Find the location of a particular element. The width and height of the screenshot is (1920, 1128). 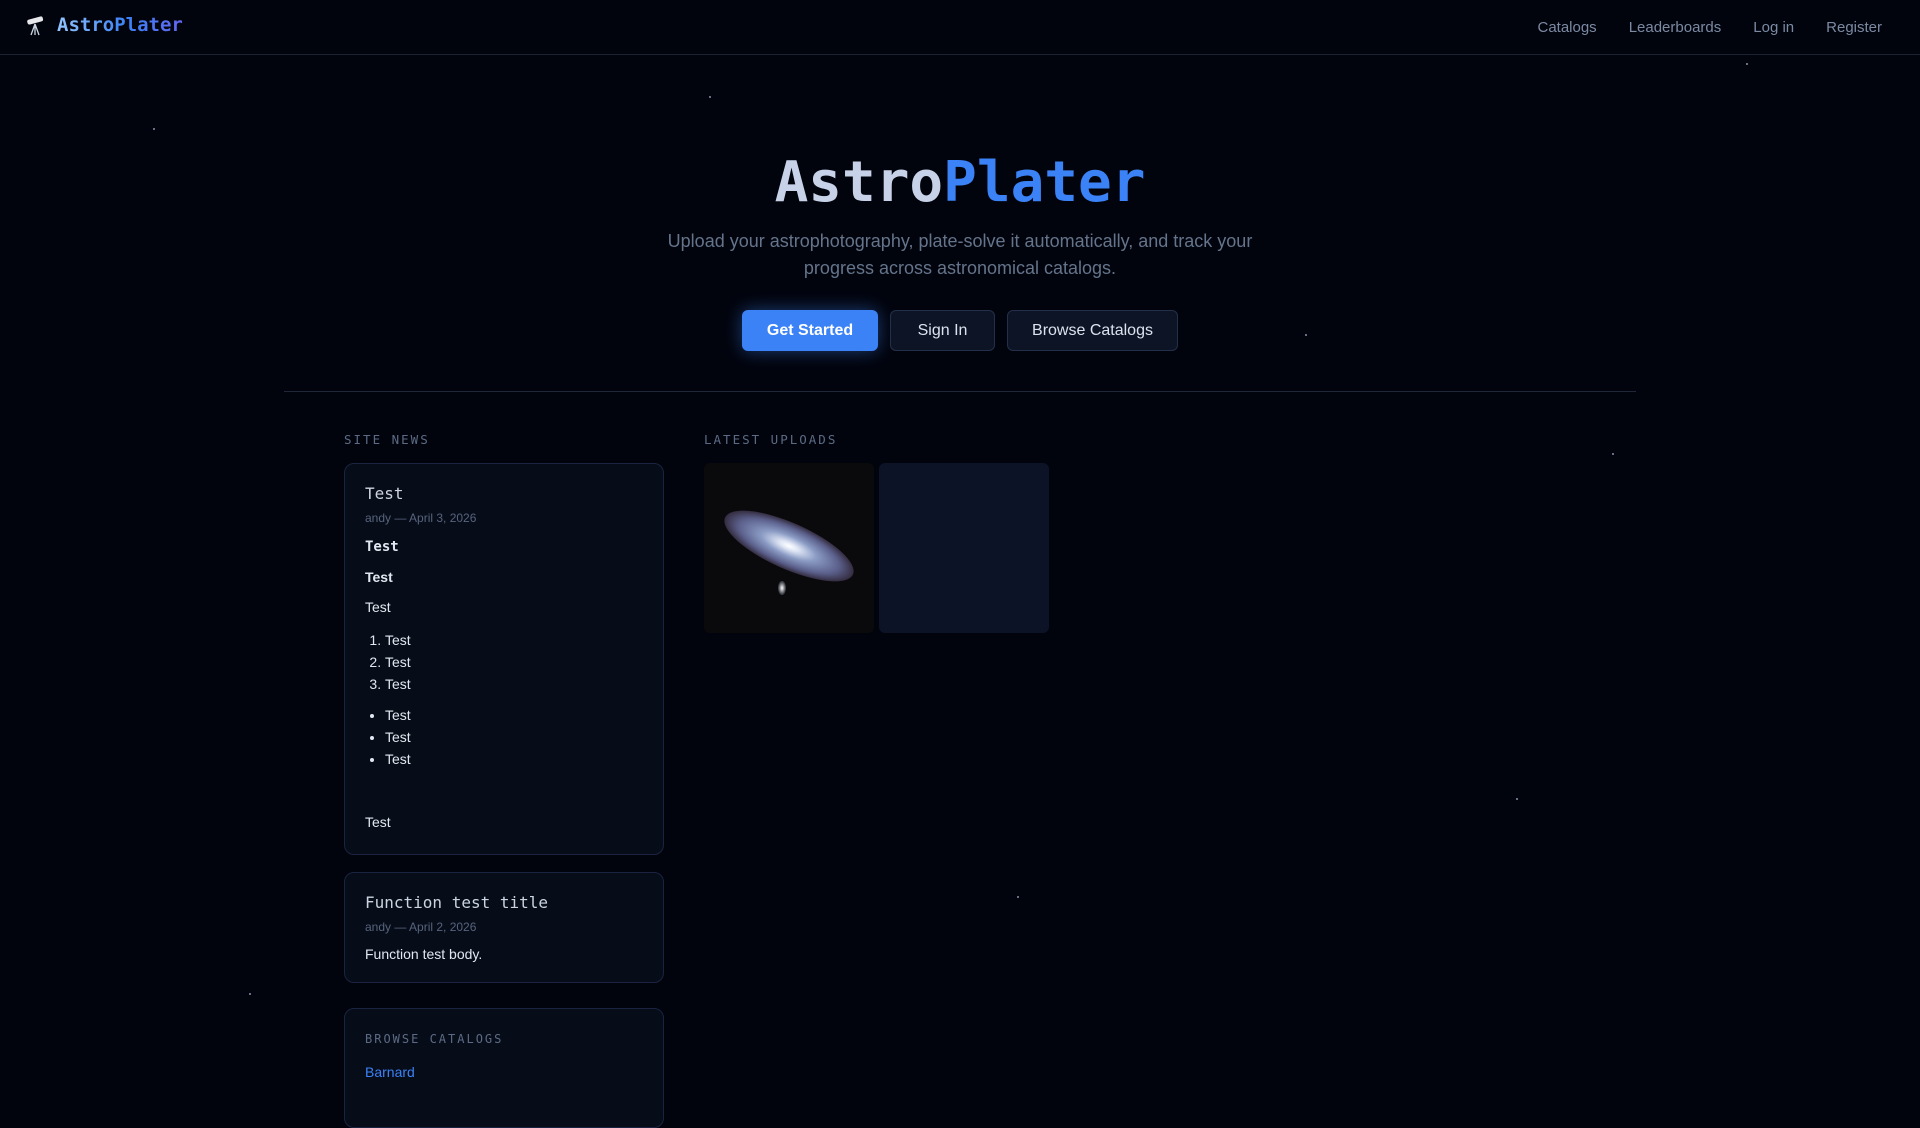

nav-login: Log in is located at coordinates (1773, 27).